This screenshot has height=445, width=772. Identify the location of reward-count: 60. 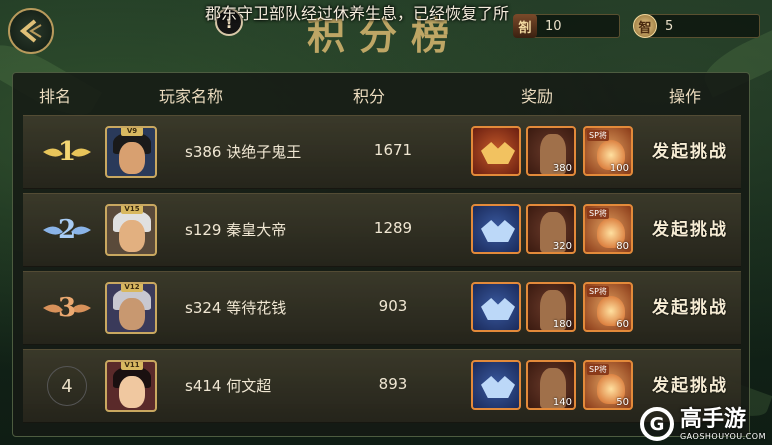
(622, 324).